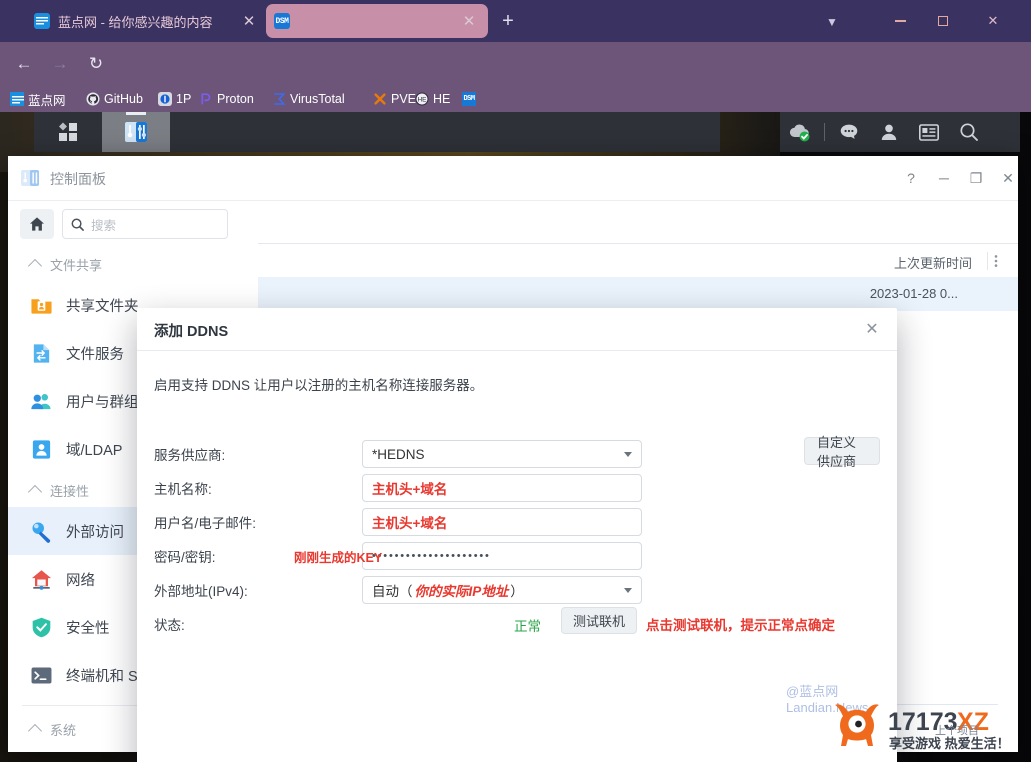  I want to click on external-address-value: 自动（ 你的实际IP地址 ）, so click(502, 590).